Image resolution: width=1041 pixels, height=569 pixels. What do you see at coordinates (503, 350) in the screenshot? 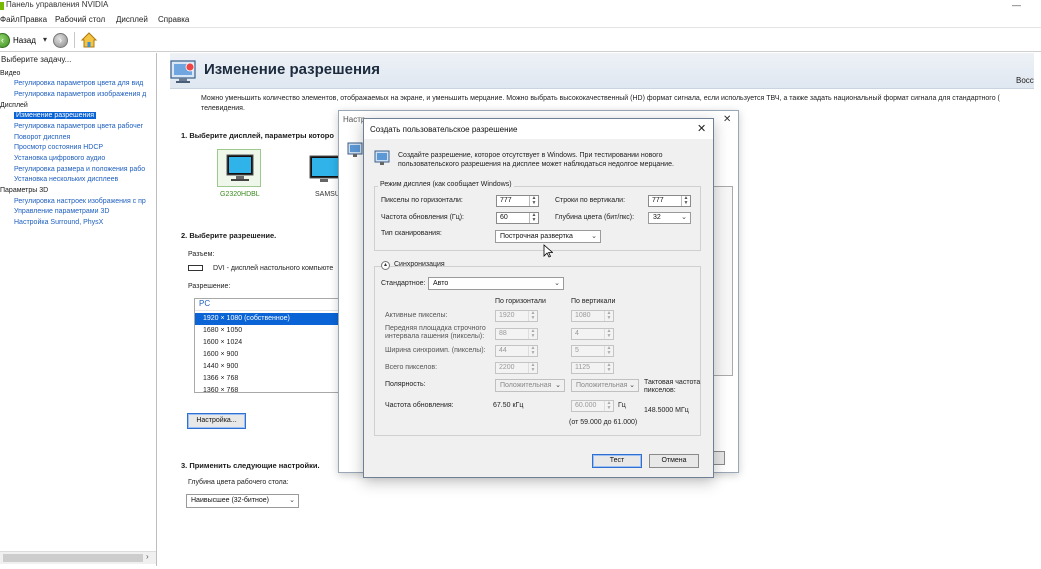
I see `sync-width-h-value: 44` at bounding box center [503, 350].